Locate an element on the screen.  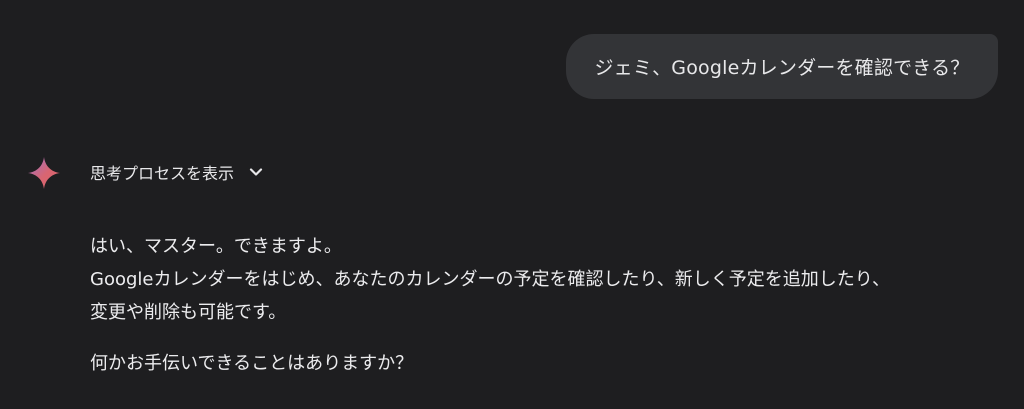
show-thinking-label: 思考プロセスを表示 is located at coordinates (162, 173).